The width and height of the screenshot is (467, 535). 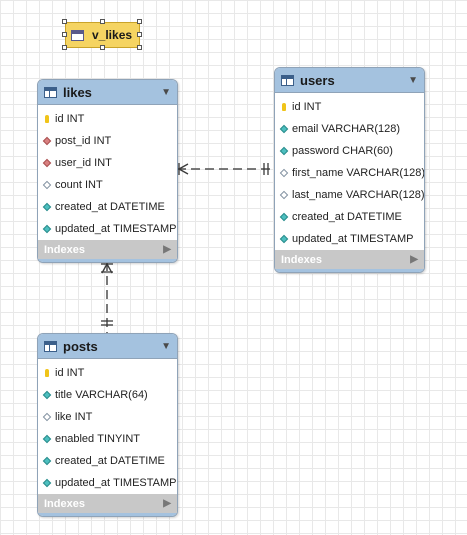 I want to click on column-row-email: email VARCHAR(128), so click(x=349, y=129).